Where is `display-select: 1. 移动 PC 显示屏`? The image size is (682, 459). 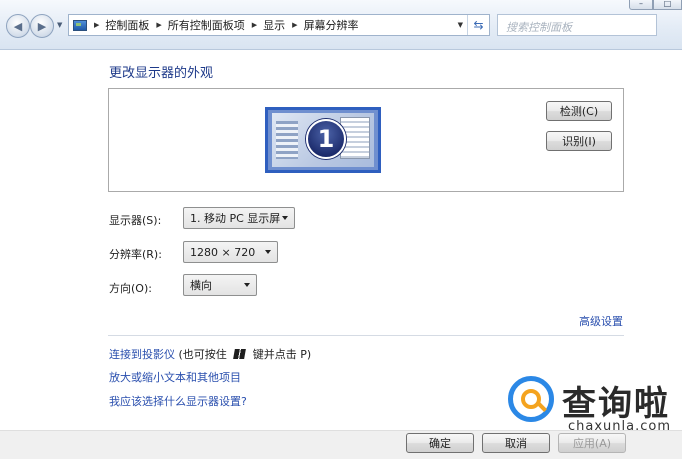 display-select: 1. 移动 PC 显示屏 is located at coordinates (239, 218).